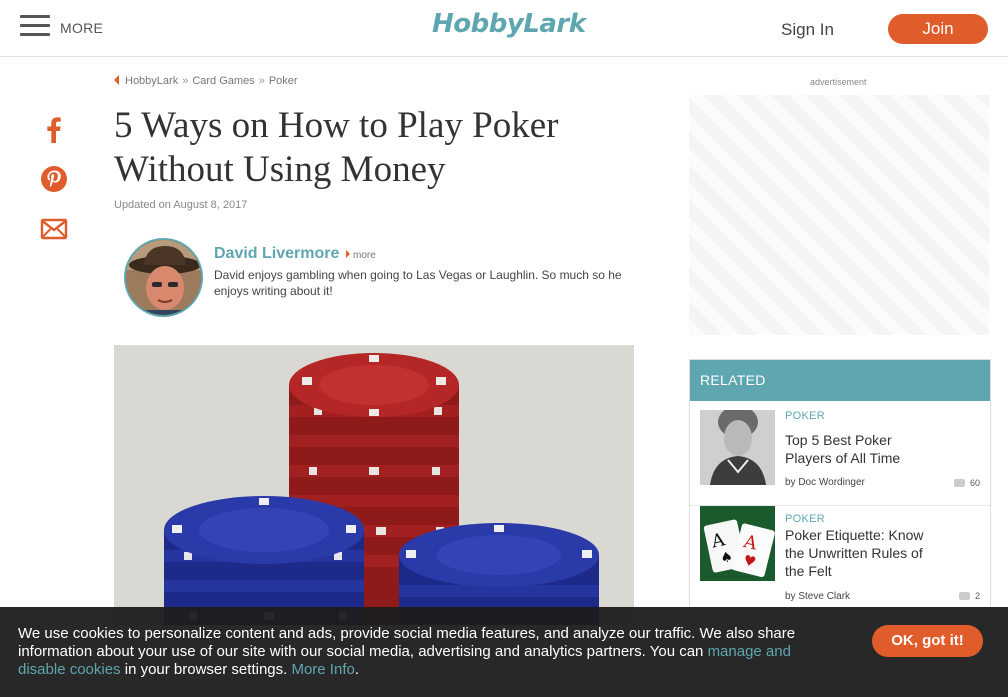 Image resolution: width=1008 pixels, height=697 pixels. Describe the element at coordinates (151, 81) in the screenshot. I see `breadcrumb-hobbylark: HobbyLark` at that location.